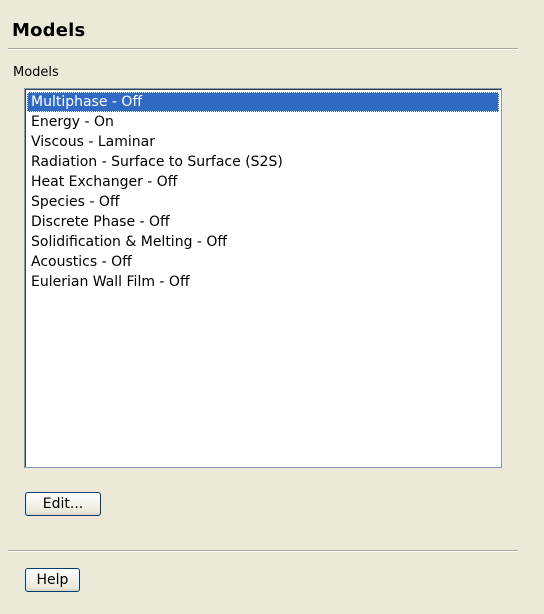  Describe the element at coordinates (263, 49) in the screenshot. I see `title-separator` at that location.